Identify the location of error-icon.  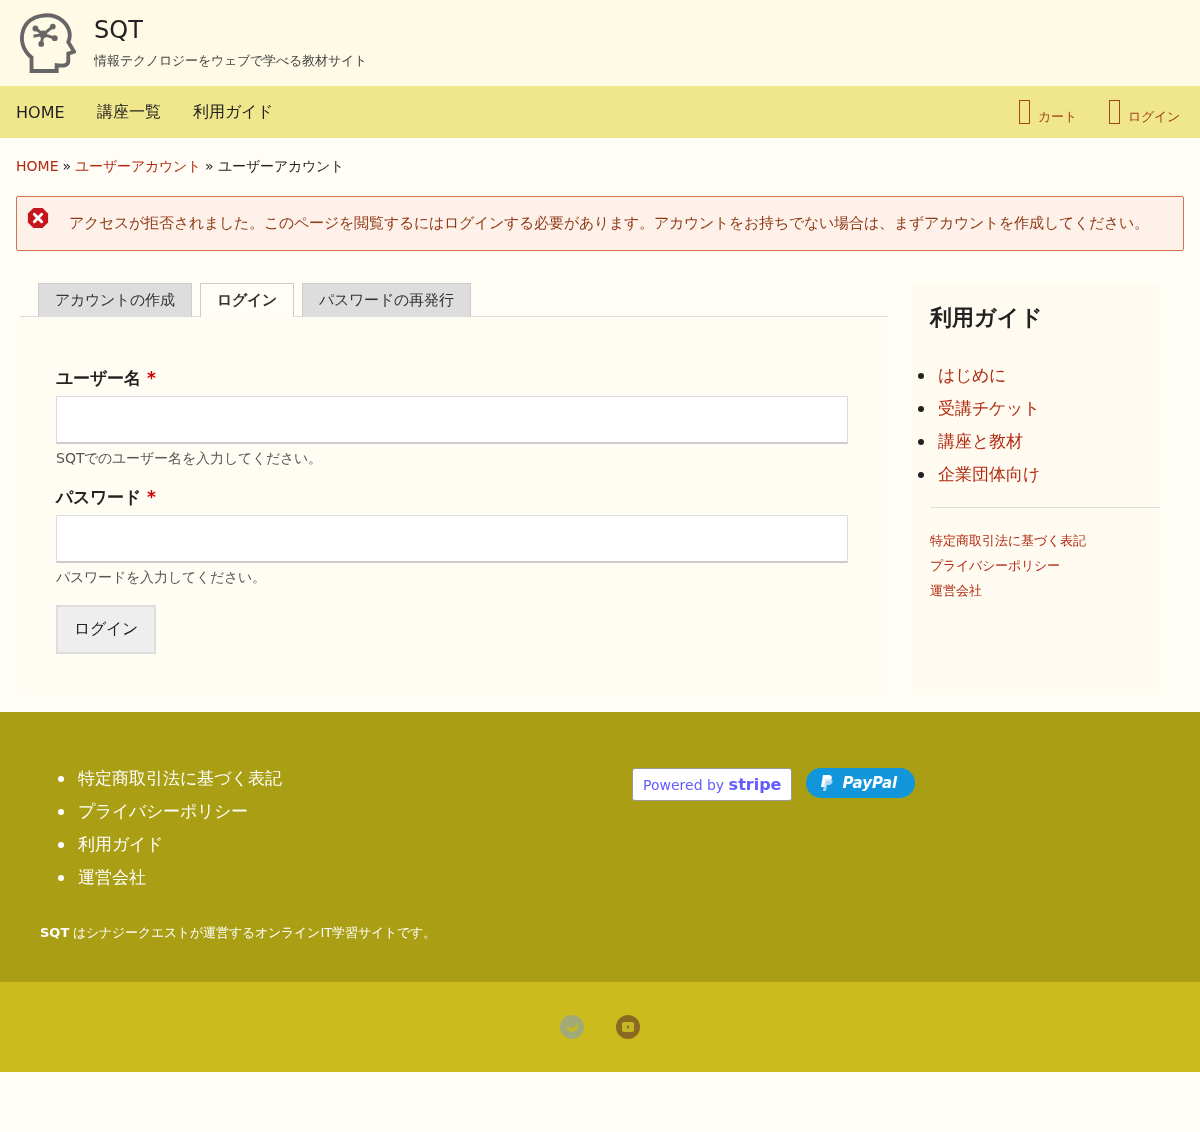
(38, 218).